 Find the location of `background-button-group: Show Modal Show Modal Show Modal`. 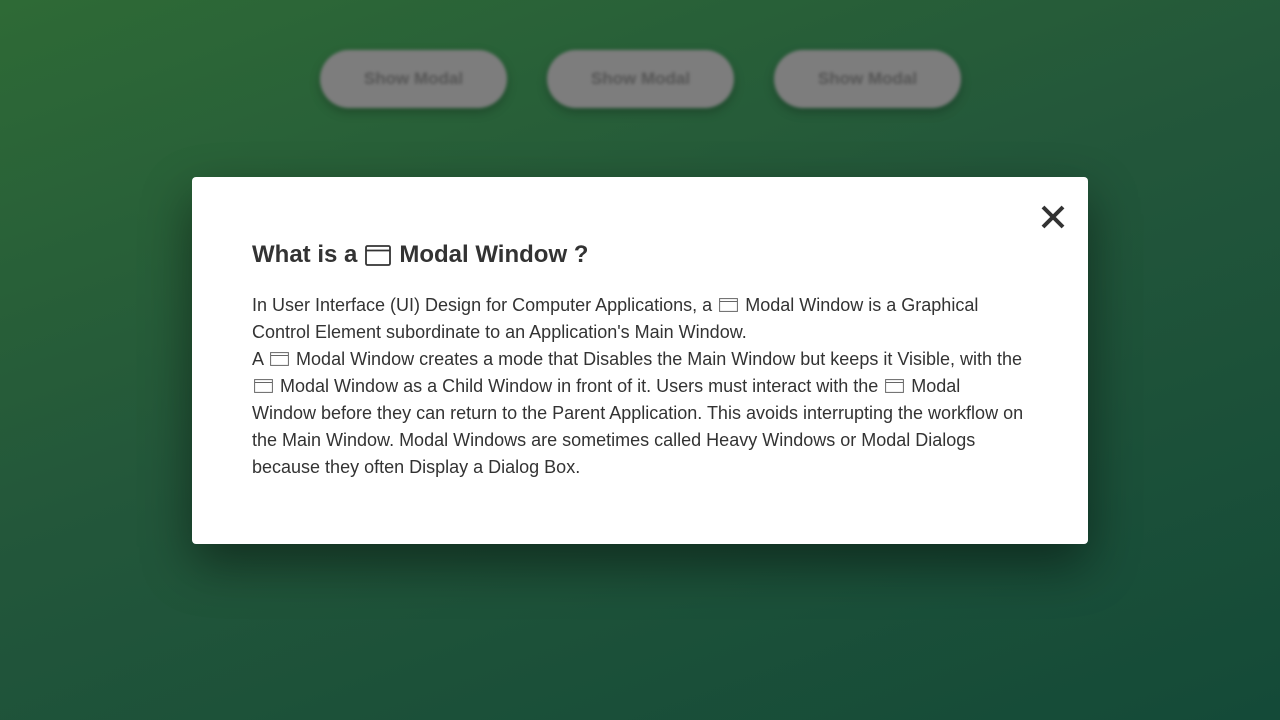

background-button-group: Show Modal Show Modal Show Modal is located at coordinates (640, 79).